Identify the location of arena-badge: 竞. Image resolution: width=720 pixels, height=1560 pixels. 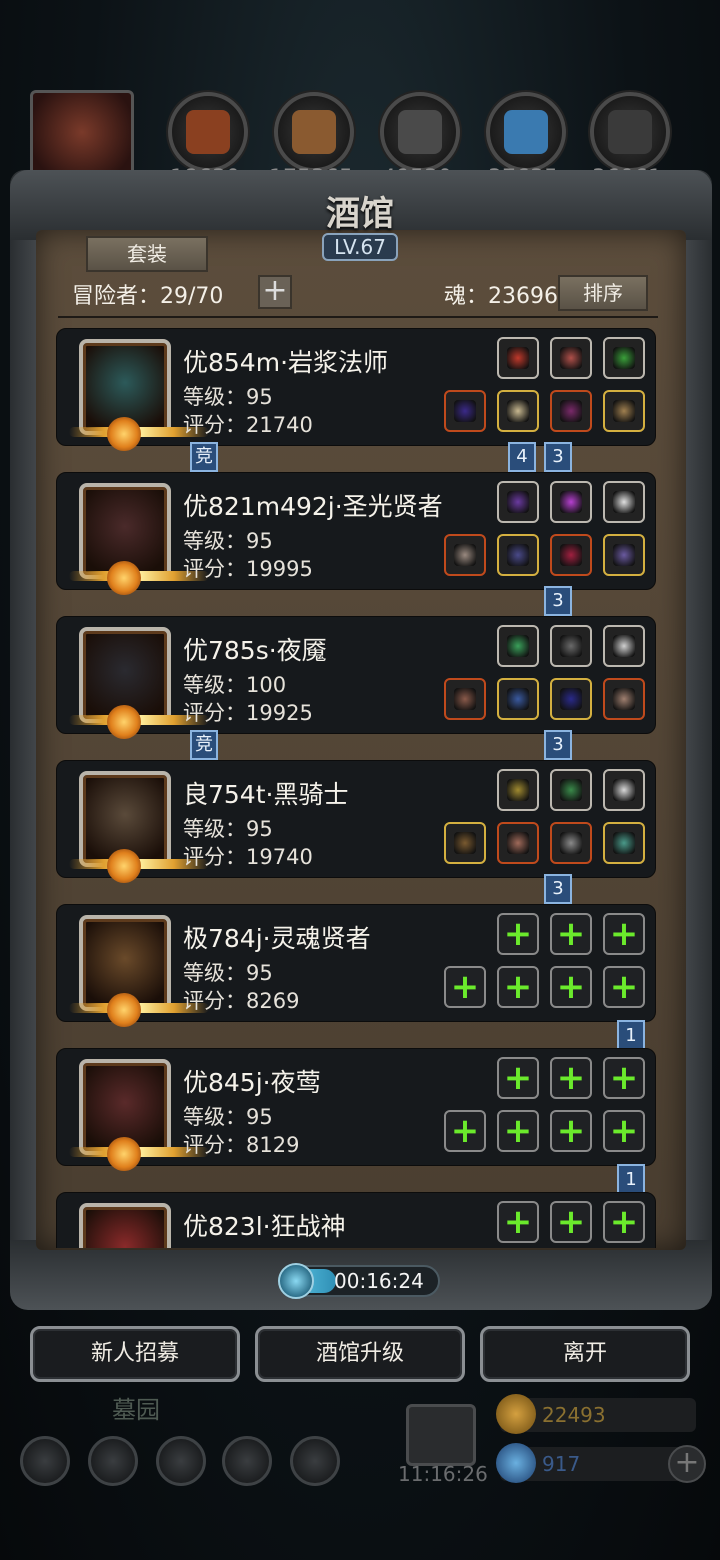
(204, 745).